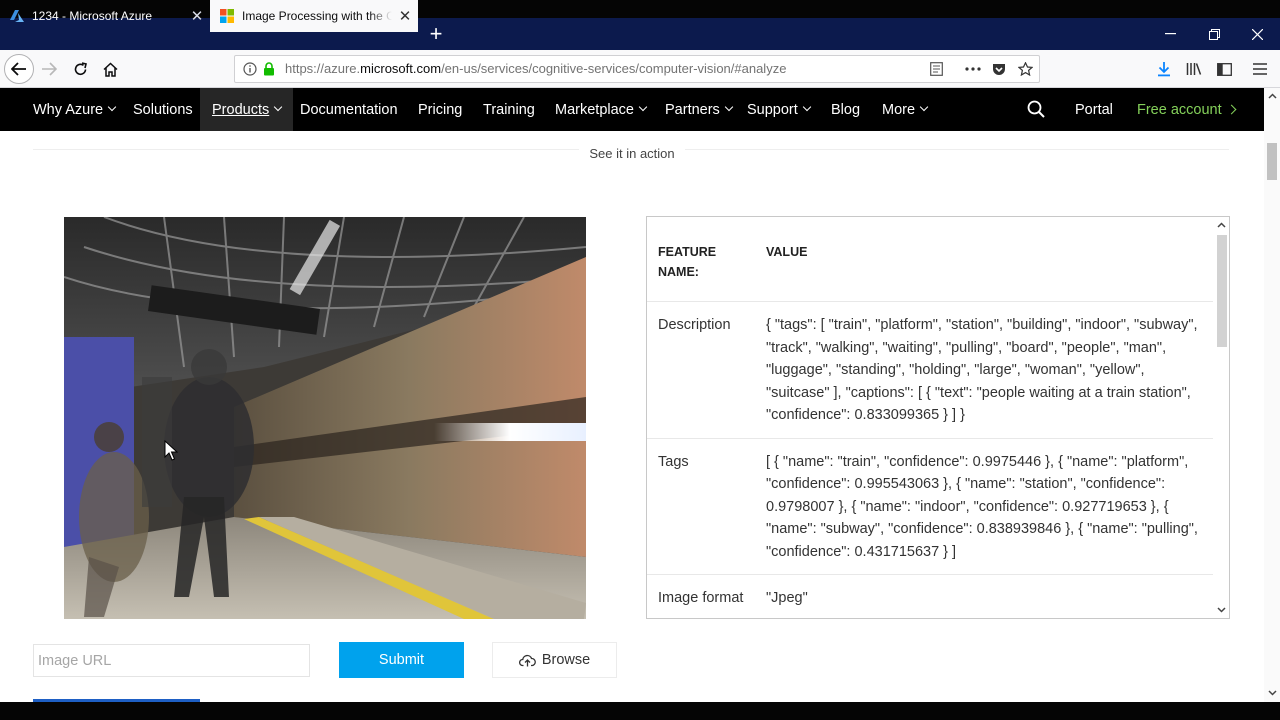 Image resolution: width=1280 pixels, height=720 pixels. What do you see at coordinates (1272, 395) in the screenshot?
I see `page-scrollbar` at bounding box center [1272, 395].